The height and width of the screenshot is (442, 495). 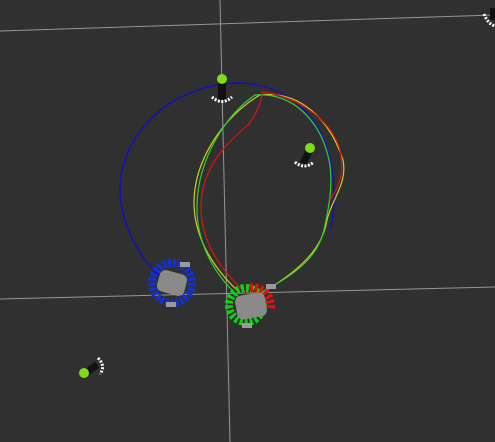 I want to click on marker-arc-icon, so click(x=100, y=365).